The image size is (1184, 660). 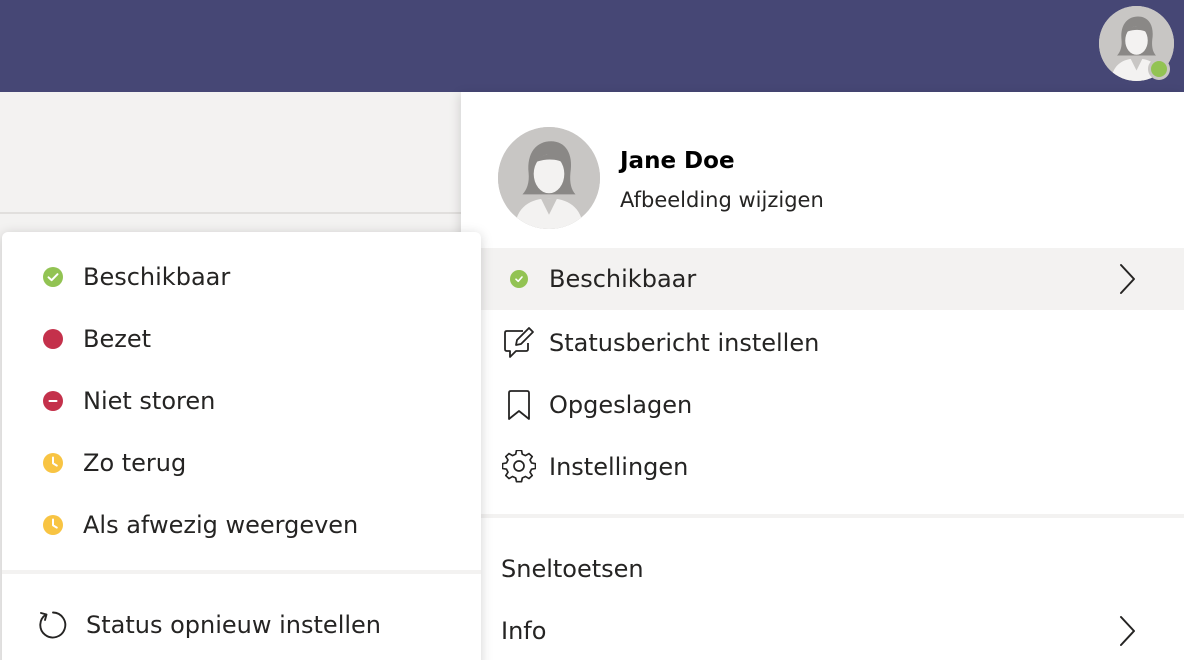 What do you see at coordinates (524, 631) in the screenshot?
I see `menu-item-label: Info` at bounding box center [524, 631].